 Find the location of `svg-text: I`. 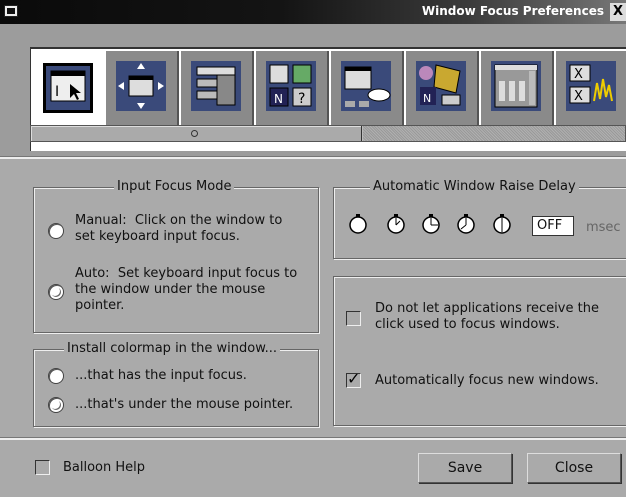

svg-text: I is located at coordinates (57, 92).